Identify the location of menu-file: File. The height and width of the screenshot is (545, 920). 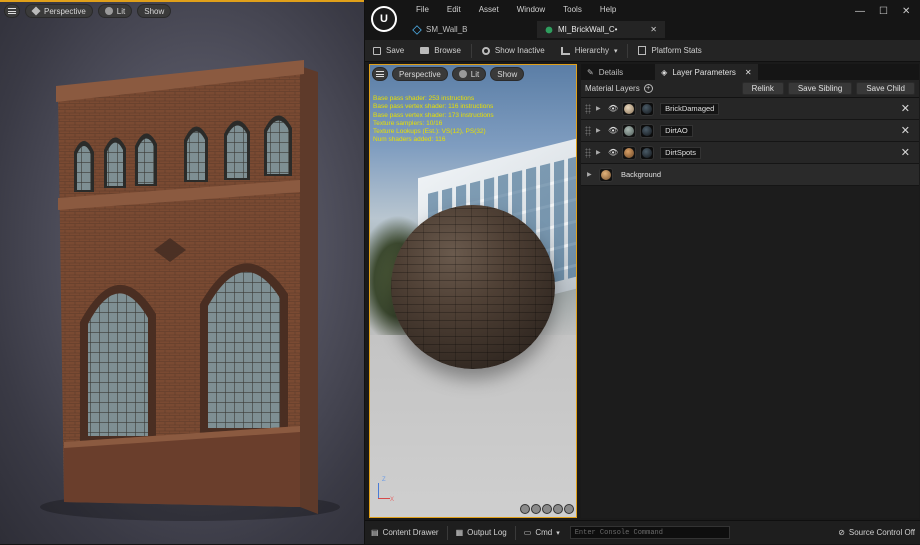
(422, 9).